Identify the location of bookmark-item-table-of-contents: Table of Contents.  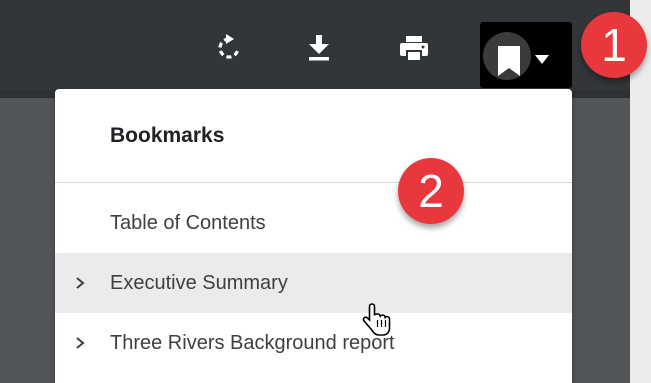
(313, 218).